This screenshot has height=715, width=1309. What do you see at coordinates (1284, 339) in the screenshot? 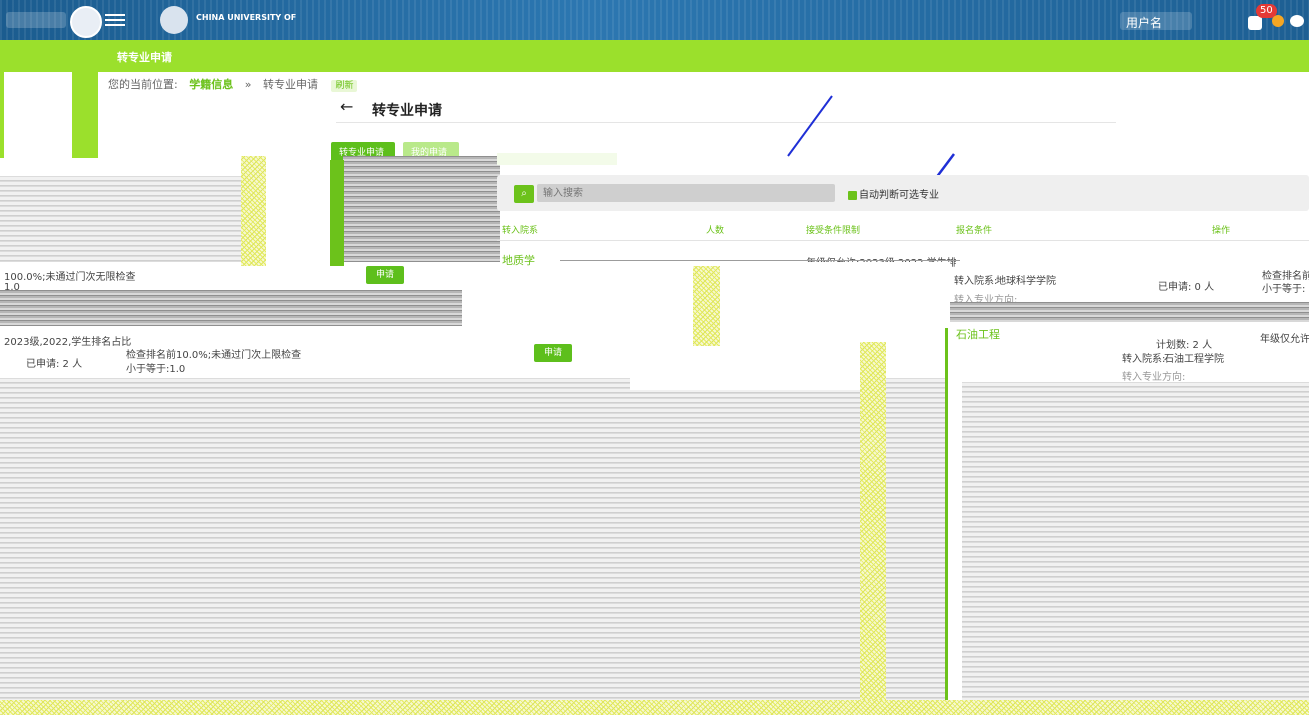
I see `row2-condition: 年级仅允许:` at bounding box center [1284, 339].